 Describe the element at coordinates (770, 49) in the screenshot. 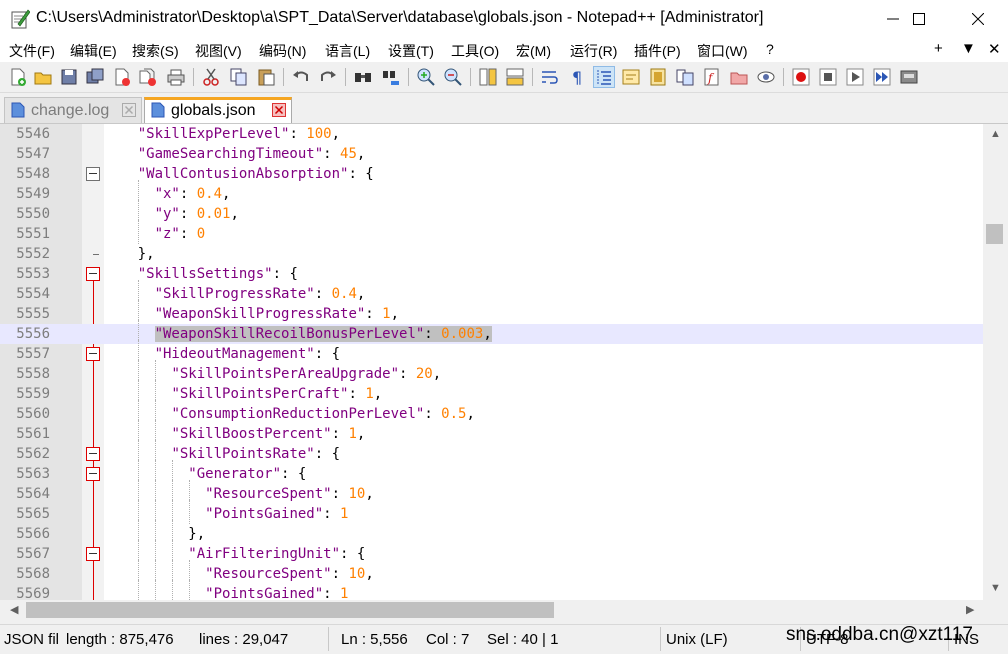

I see `menu-help: ?` at that location.